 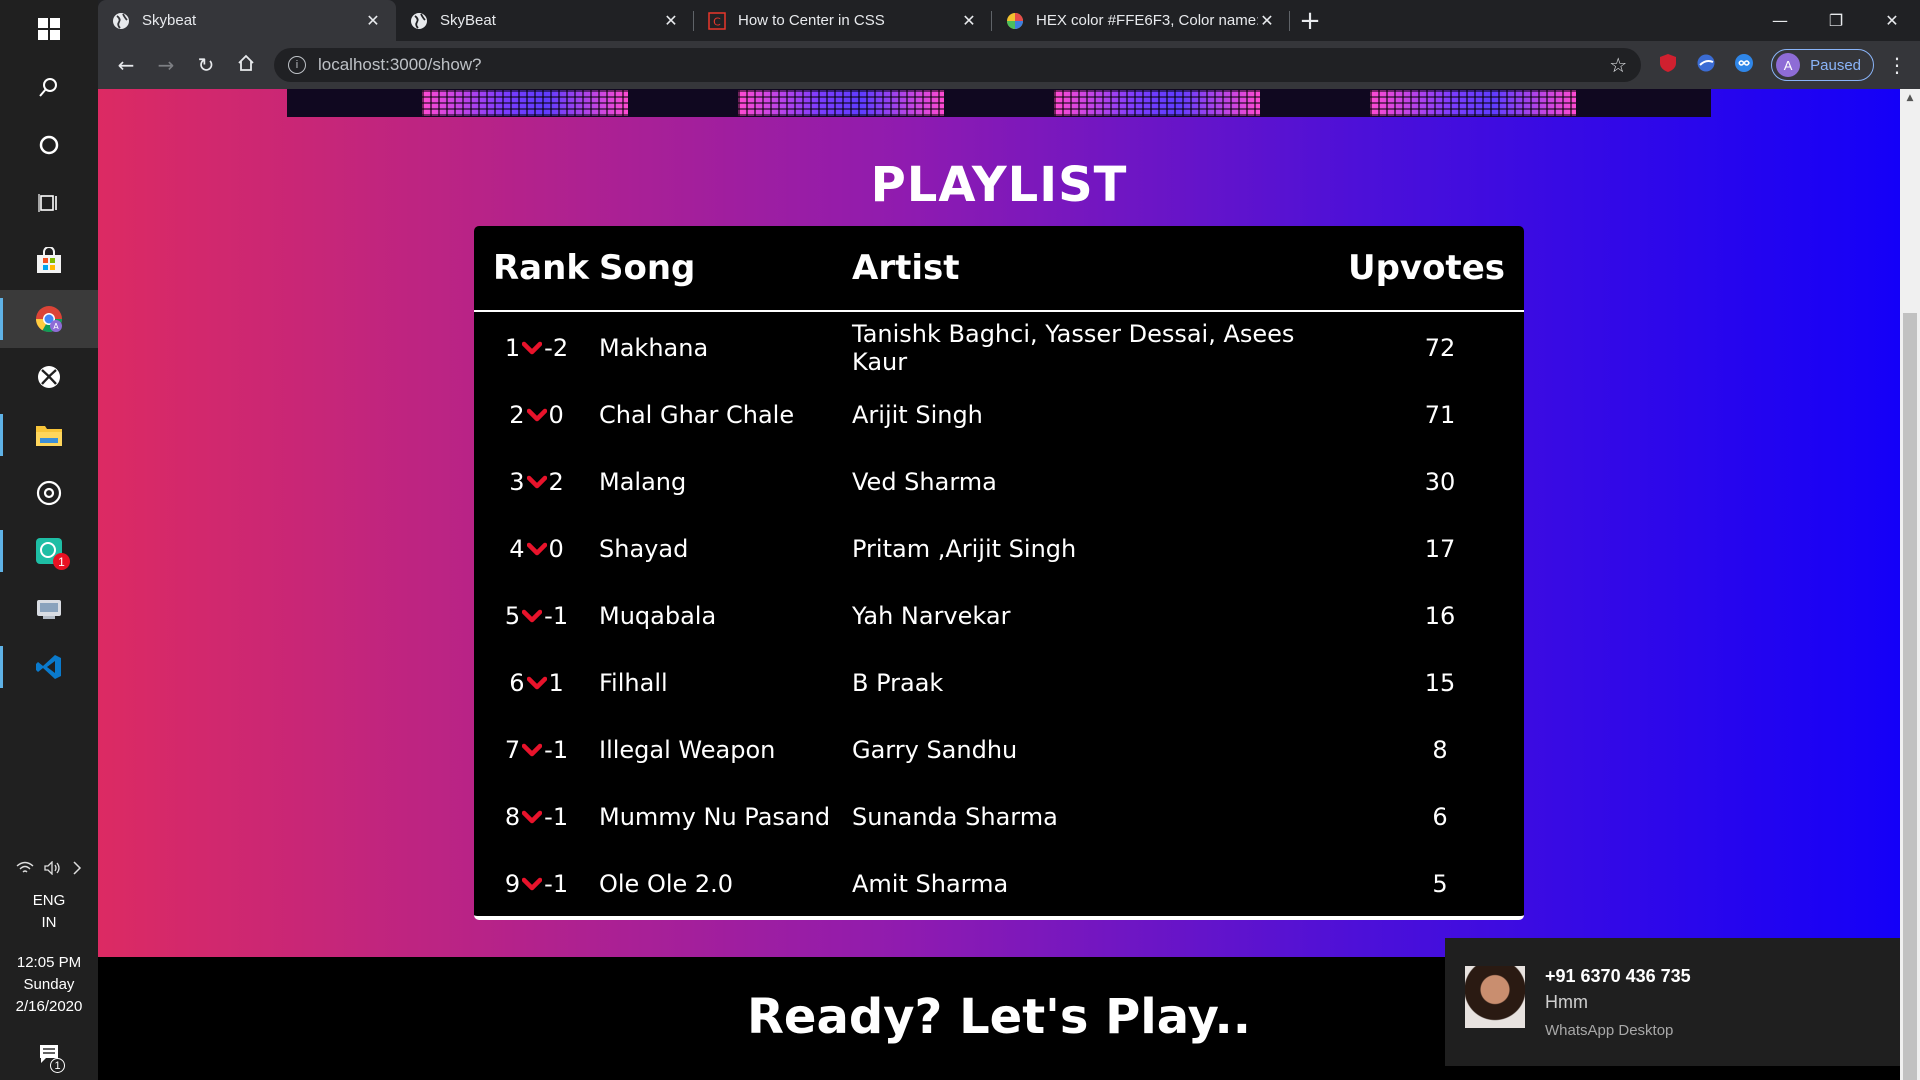 What do you see at coordinates (964, 548) in the screenshot?
I see `artist-cell: Pritam ,Arijit Singh` at bounding box center [964, 548].